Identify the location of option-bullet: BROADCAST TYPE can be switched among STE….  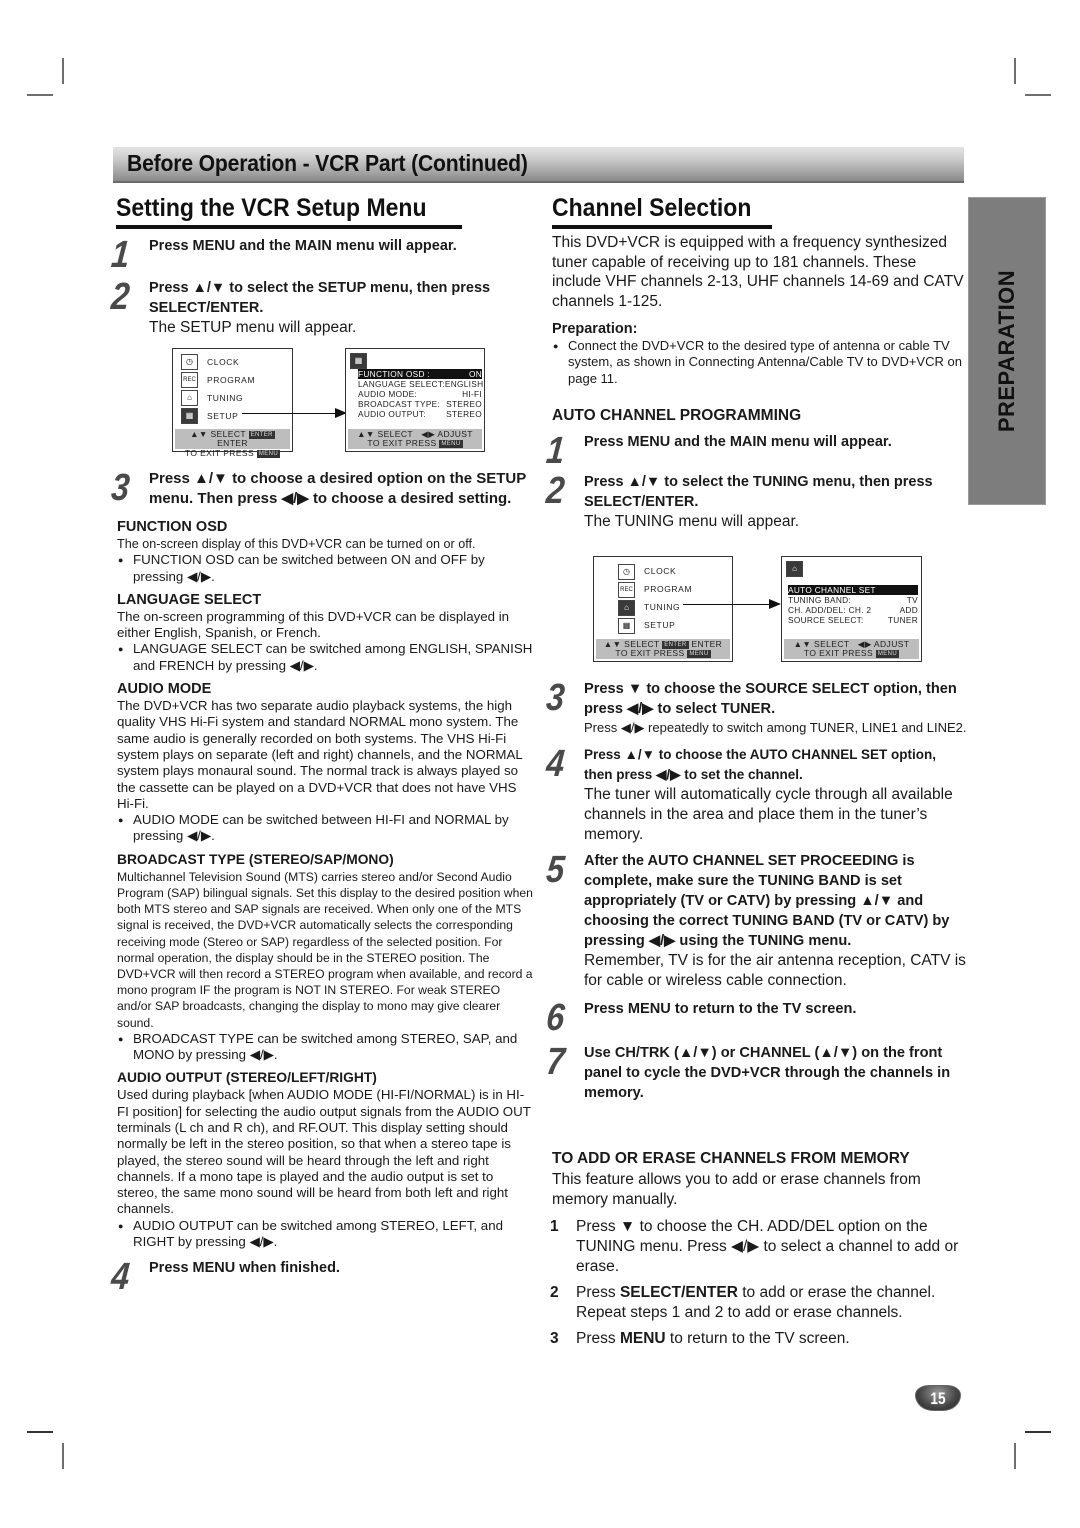
(325, 1047).